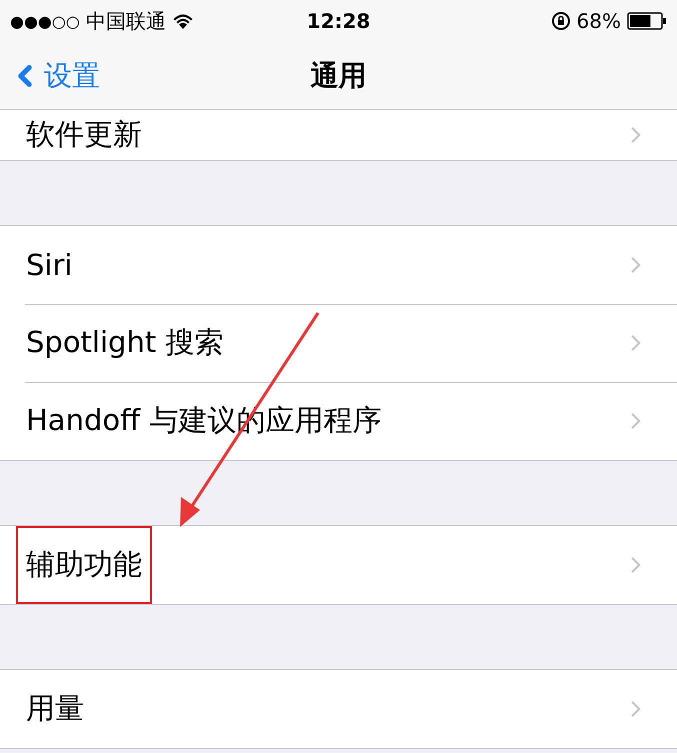  Describe the element at coordinates (646, 21) in the screenshot. I see `battery-icon` at that location.